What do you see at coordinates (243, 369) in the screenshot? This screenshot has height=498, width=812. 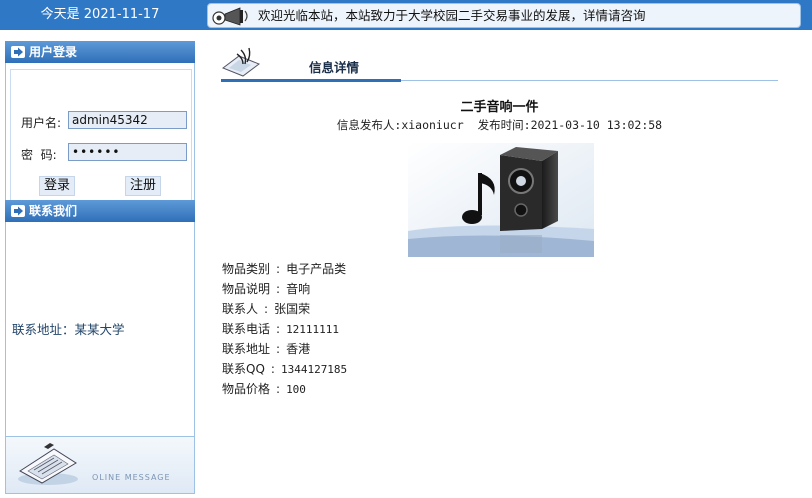 I see `item-detail-label: 联系QQ` at bounding box center [243, 369].